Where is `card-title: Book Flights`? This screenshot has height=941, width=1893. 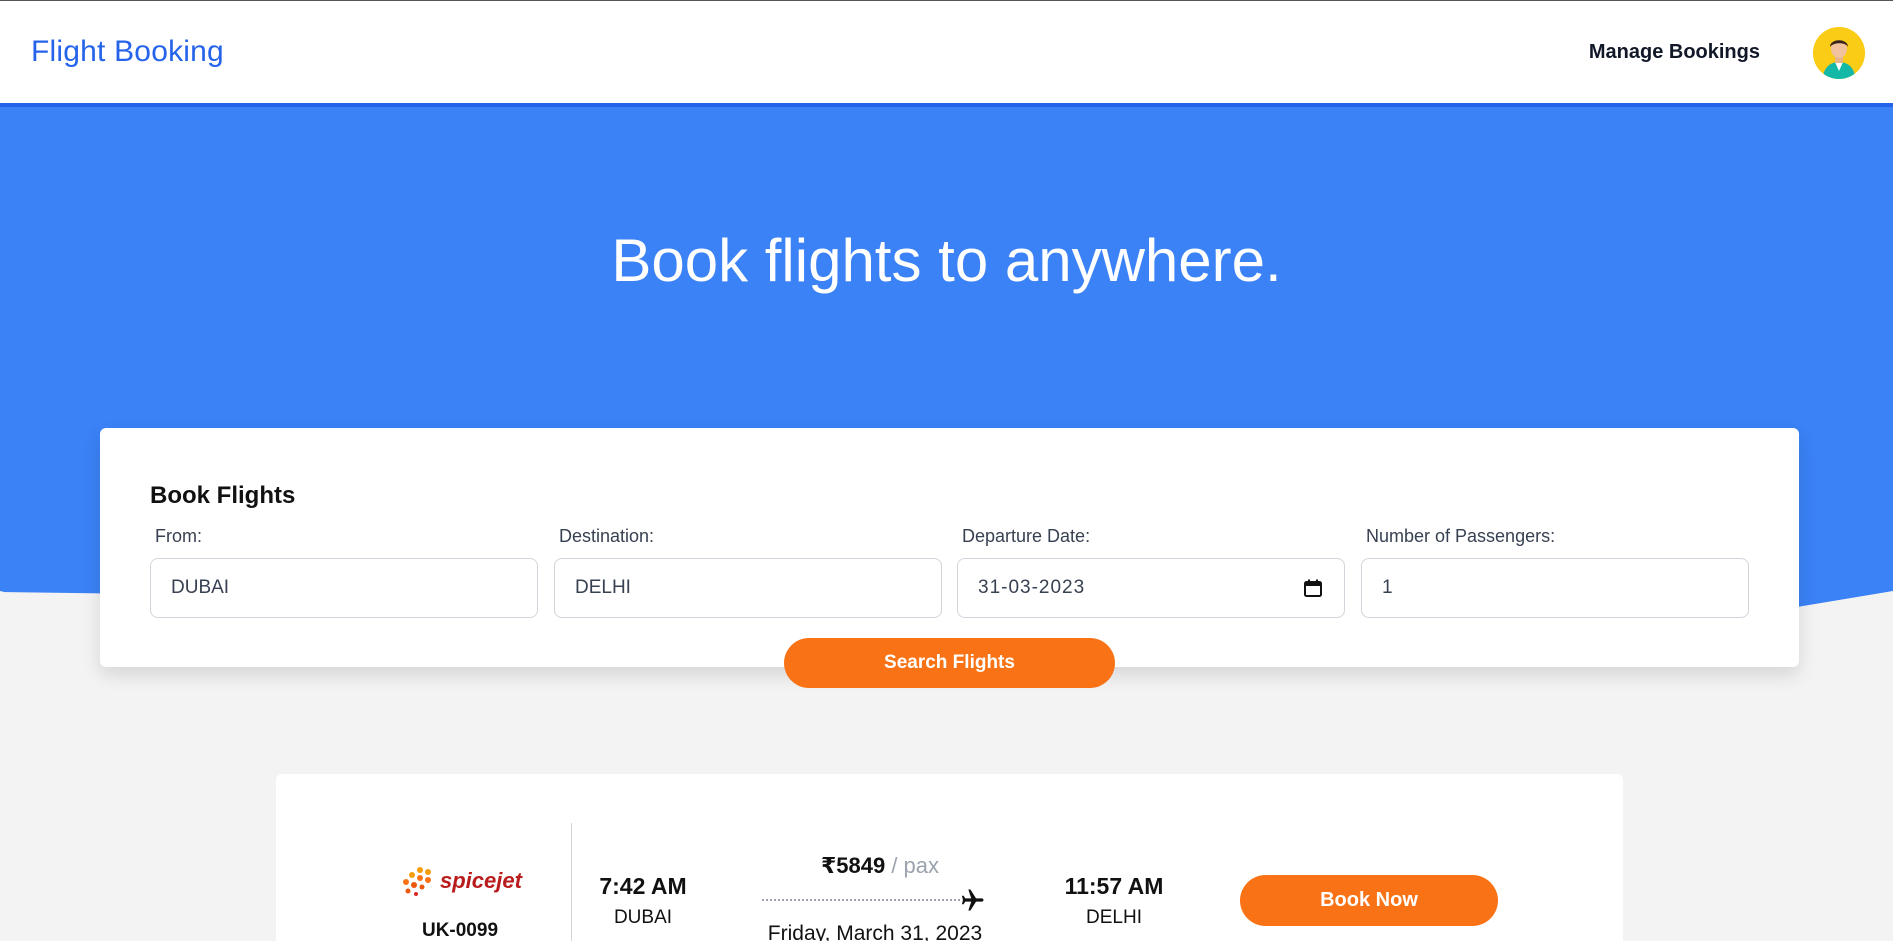 card-title: Book Flights is located at coordinates (223, 495).